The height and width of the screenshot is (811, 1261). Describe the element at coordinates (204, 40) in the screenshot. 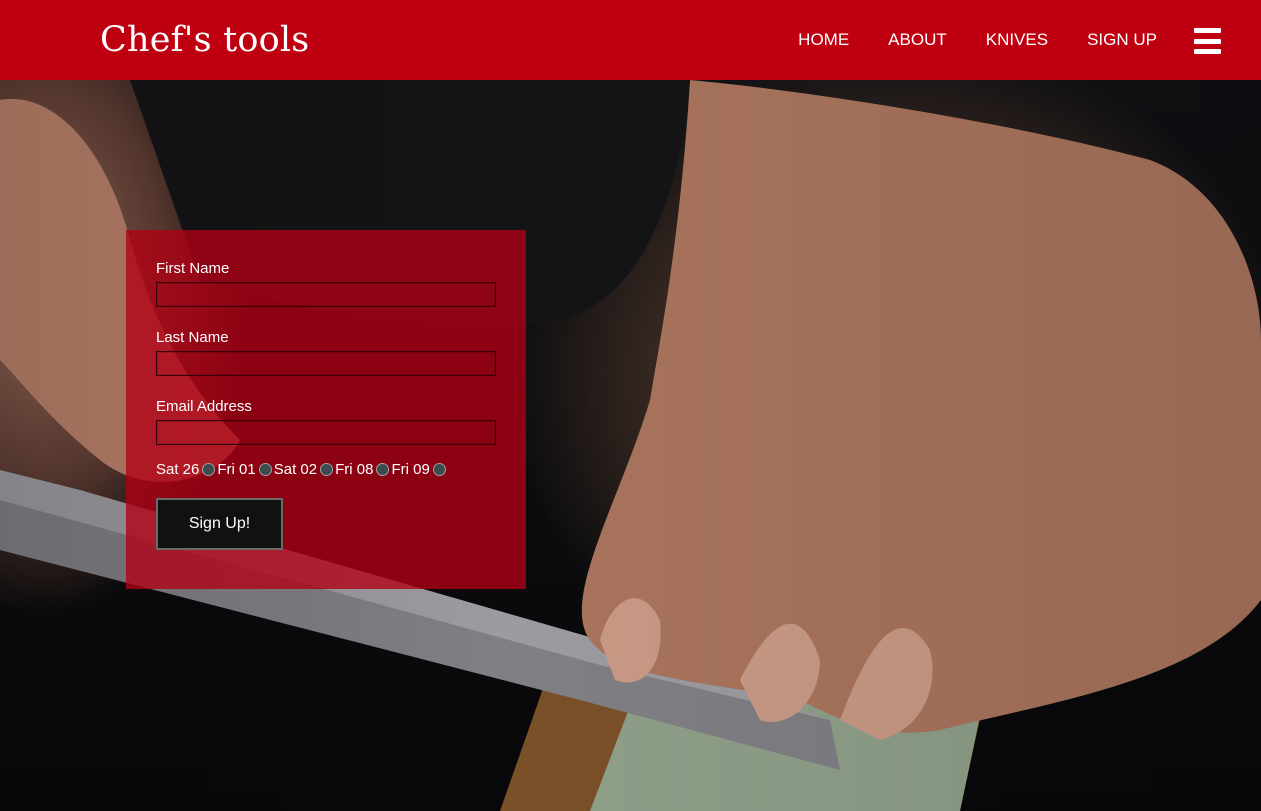

I see `site-logo-text: Chef's tools` at that location.